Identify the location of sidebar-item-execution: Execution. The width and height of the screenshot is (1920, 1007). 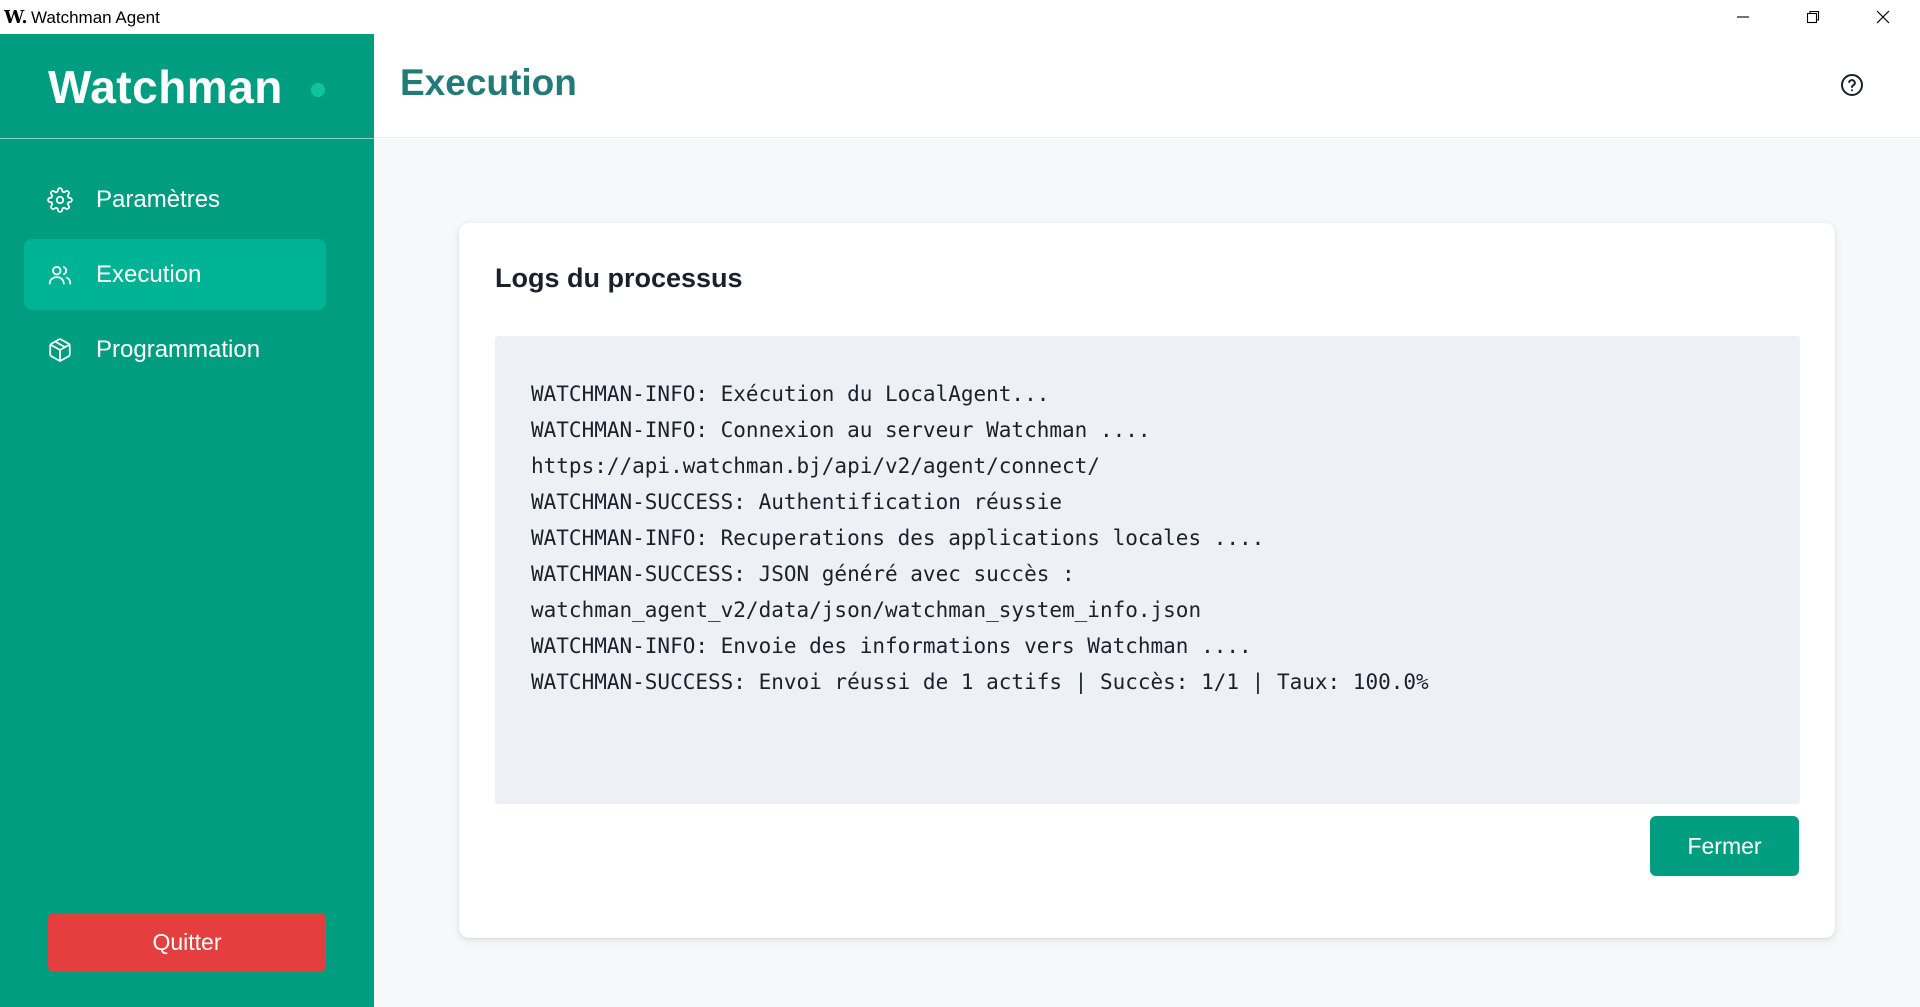
(175, 274).